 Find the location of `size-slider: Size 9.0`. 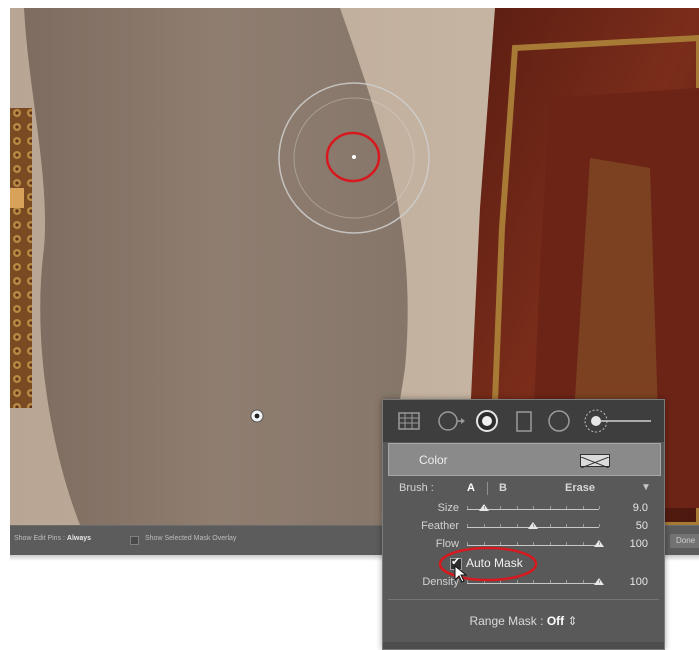

size-slider: Size 9.0 is located at coordinates (523, 509).